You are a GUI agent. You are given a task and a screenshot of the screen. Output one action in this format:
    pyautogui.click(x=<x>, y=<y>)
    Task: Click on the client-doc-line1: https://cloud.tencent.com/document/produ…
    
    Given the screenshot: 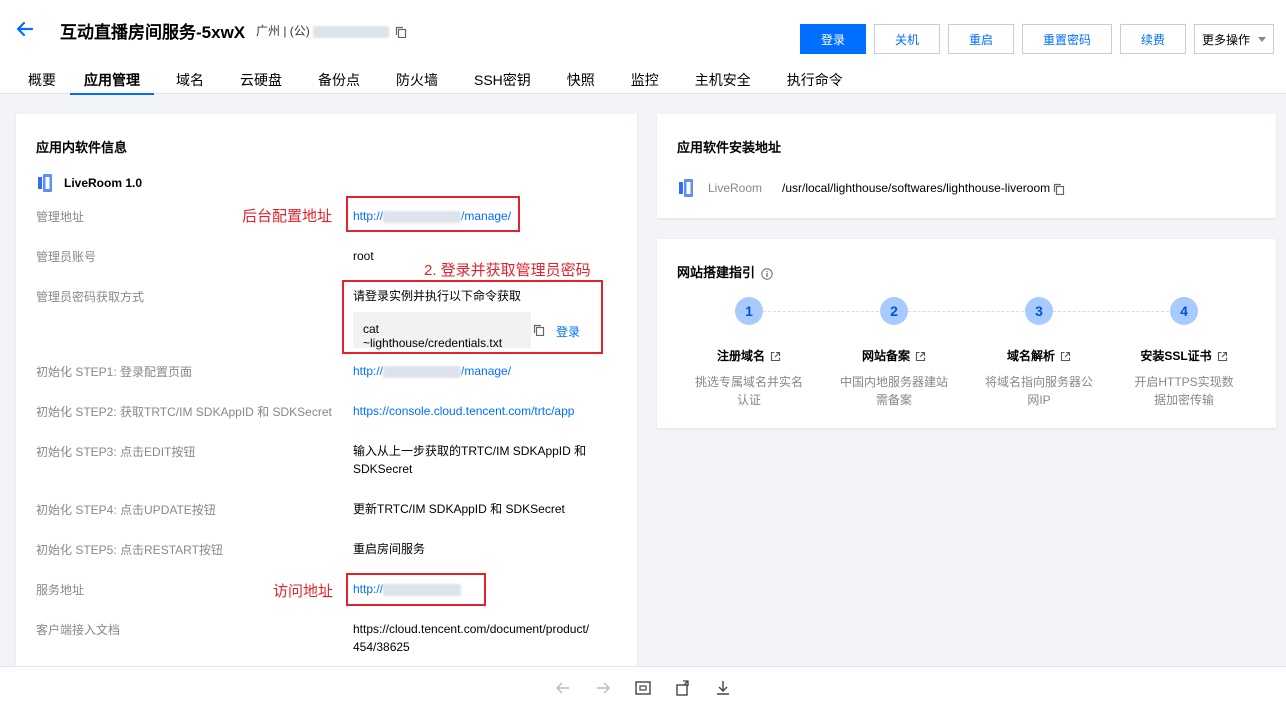 What is the action you would take?
    pyautogui.click(x=471, y=629)
    